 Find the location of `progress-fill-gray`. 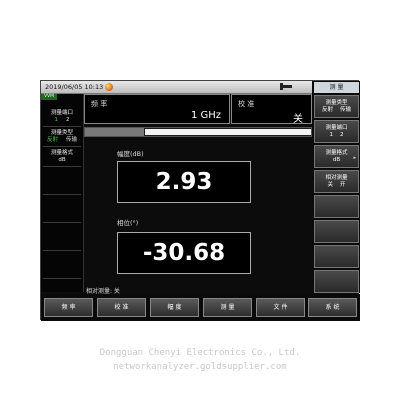

progress-fill-gray is located at coordinates (114, 132).